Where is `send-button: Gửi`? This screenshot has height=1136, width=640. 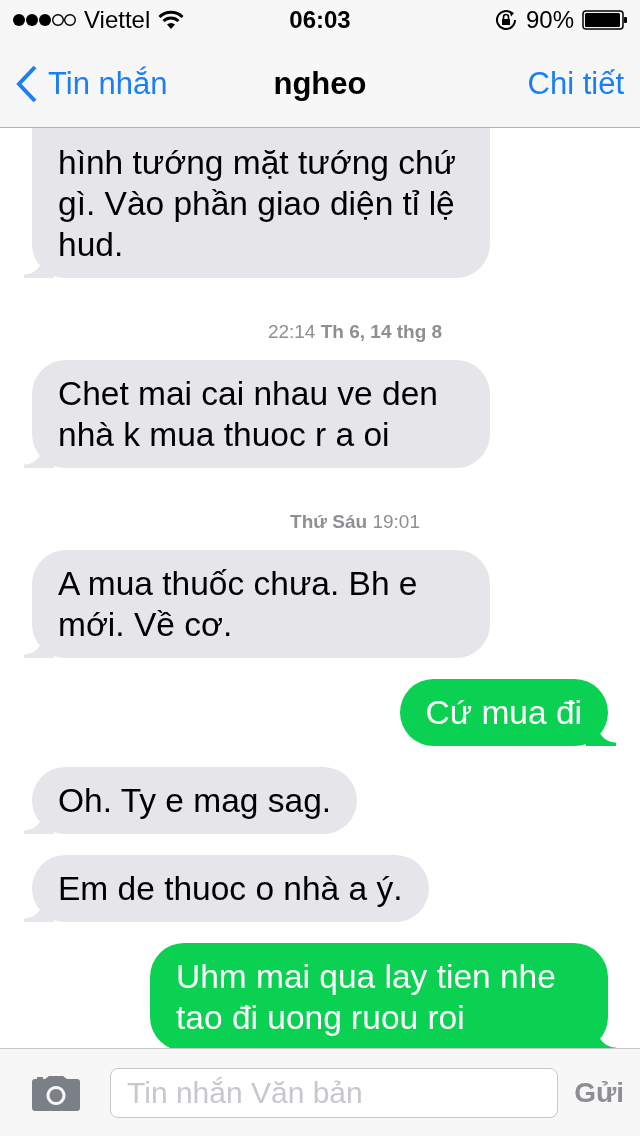 send-button: Gửi is located at coordinates (599, 1092).